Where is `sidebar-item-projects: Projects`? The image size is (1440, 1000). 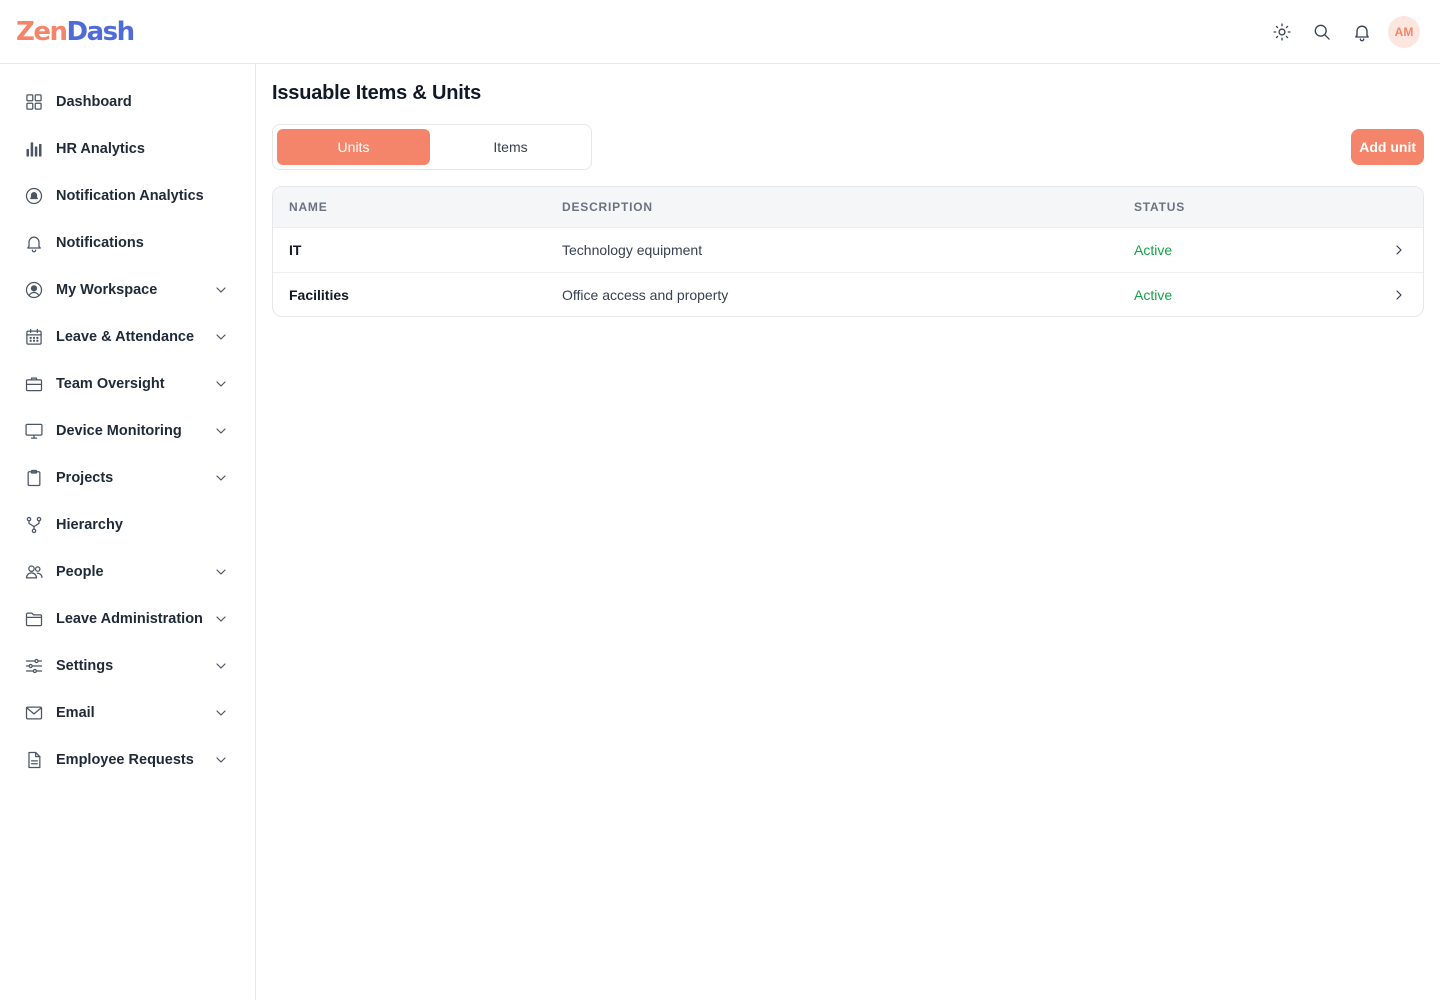
sidebar-item-projects: Projects is located at coordinates (127, 477).